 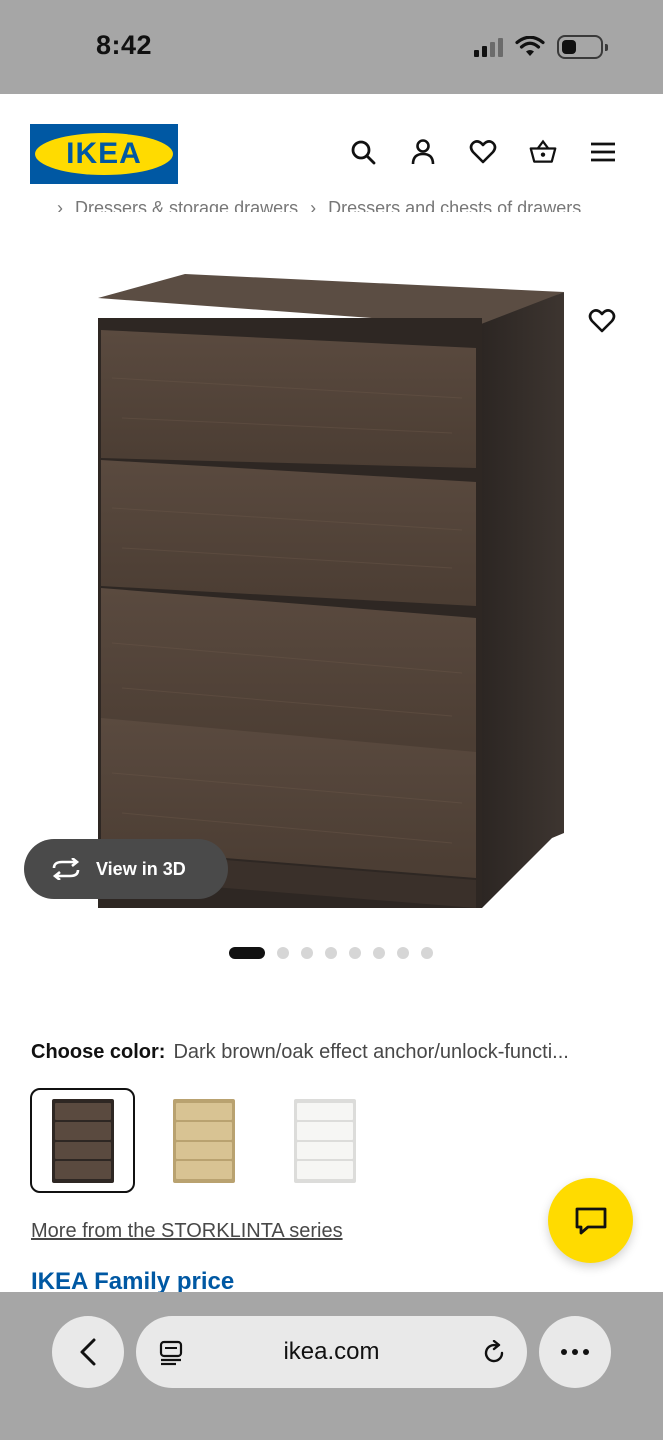 I want to click on more-options-button, so click(x=575, y=1352).